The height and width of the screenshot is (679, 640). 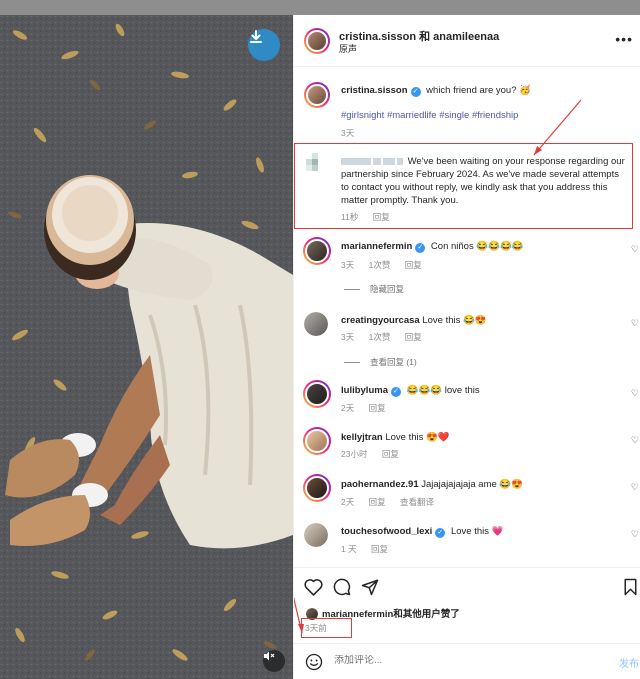 I want to click on comment-body: Con niños 😂😂😂😂, so click(x=477, y=246).